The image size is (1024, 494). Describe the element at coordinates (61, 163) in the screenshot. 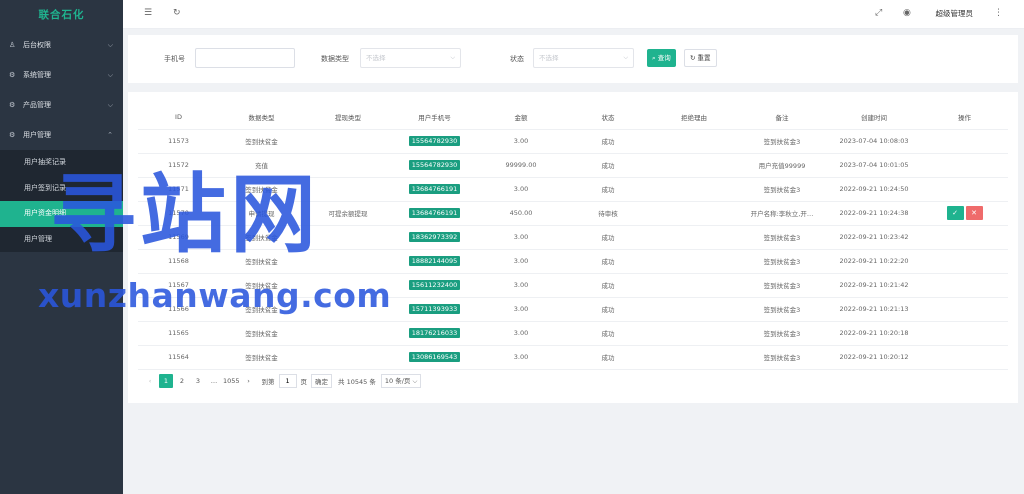

I see `submenu-item: 用户抽奖记录` at that location.